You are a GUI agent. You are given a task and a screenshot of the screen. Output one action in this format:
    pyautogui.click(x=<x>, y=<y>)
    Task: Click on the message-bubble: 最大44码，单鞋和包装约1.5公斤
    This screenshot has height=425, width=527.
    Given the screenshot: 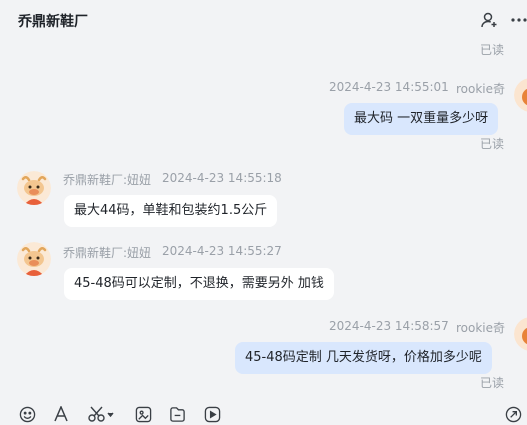 What is the action you would take?
    pyautogui.click(x=171, y=211)
    